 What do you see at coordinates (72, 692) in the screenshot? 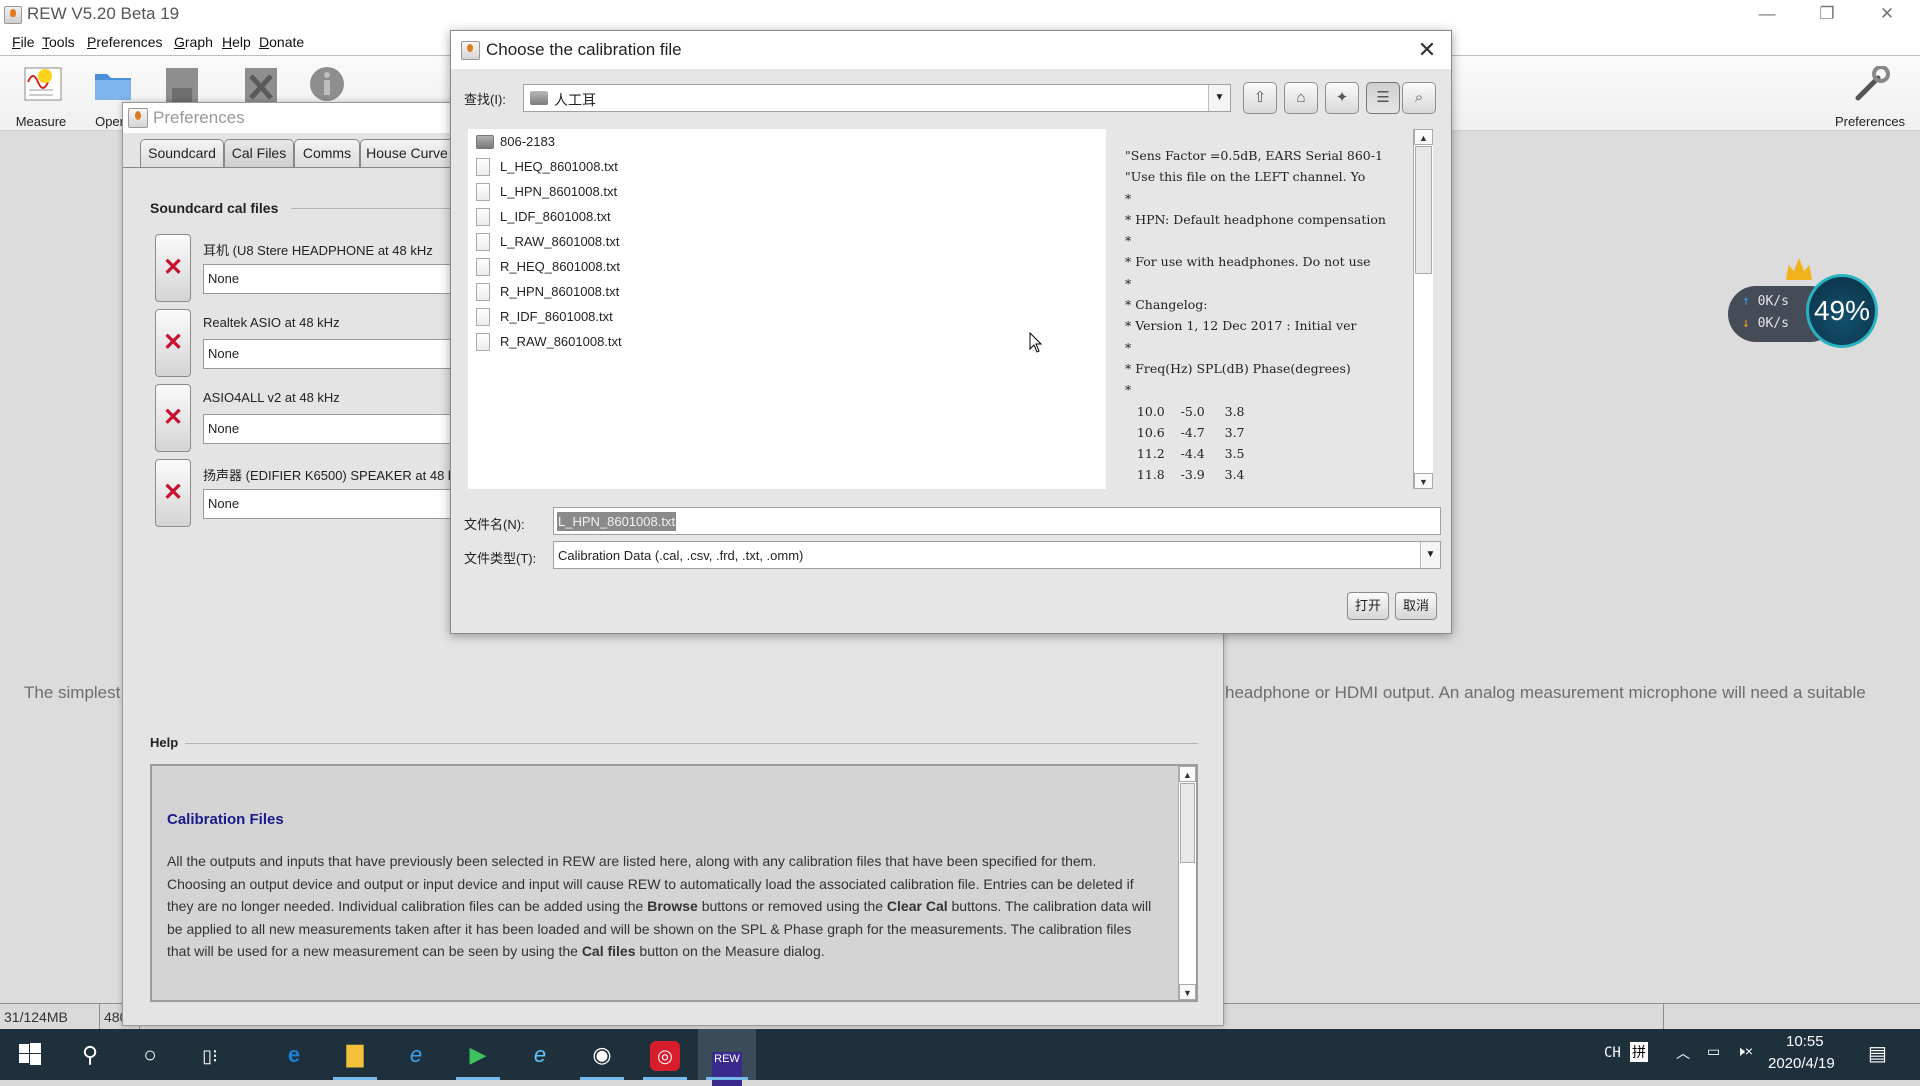
I see `intro-text-left: The simplest` at bounding box center [72, 692].